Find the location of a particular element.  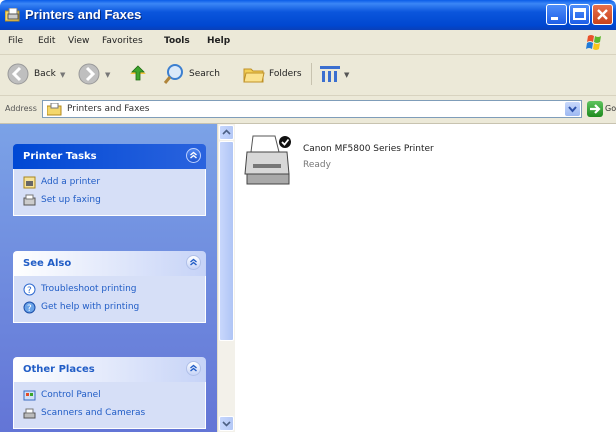

scanner-icon is located at coordinates (29, 413).